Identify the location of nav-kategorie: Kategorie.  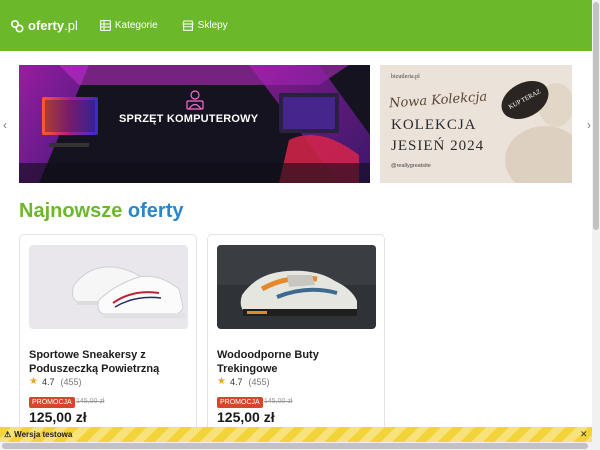
(128, 25).